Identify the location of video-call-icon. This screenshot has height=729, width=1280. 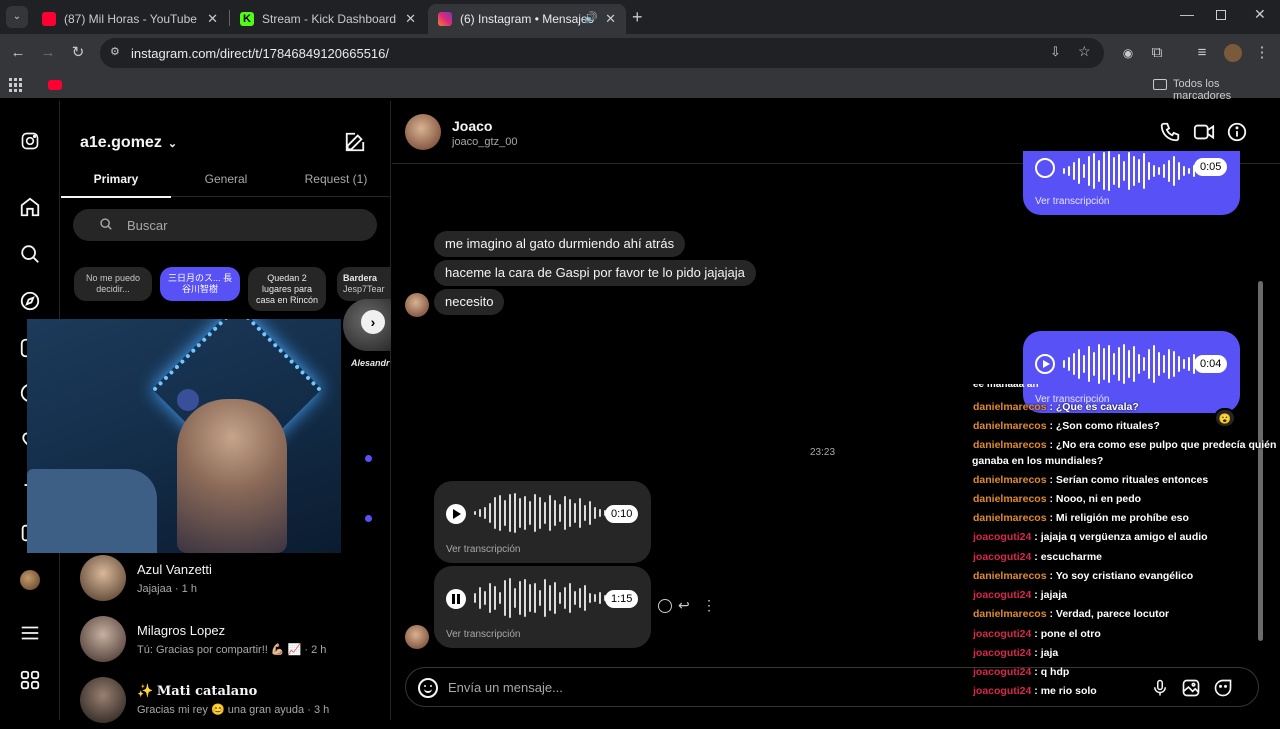
(1204, 134).